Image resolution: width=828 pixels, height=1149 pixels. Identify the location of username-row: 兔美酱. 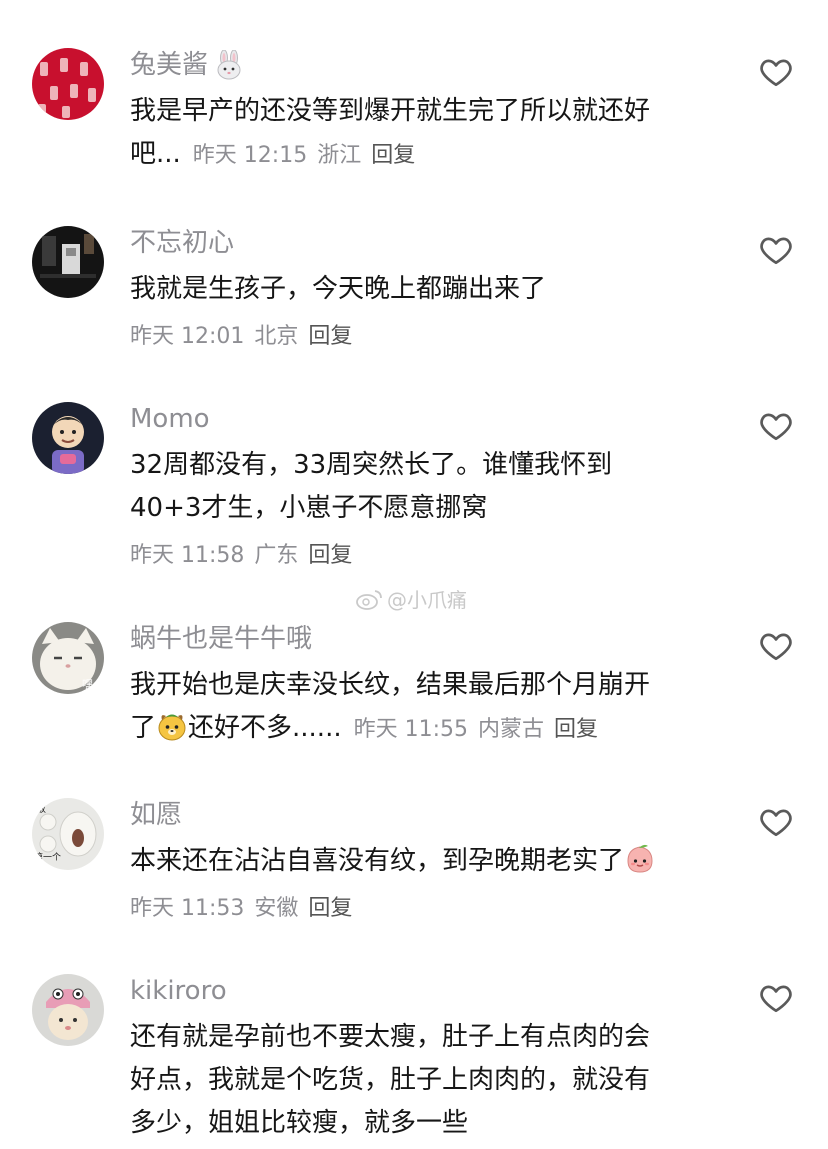
(425, 65).